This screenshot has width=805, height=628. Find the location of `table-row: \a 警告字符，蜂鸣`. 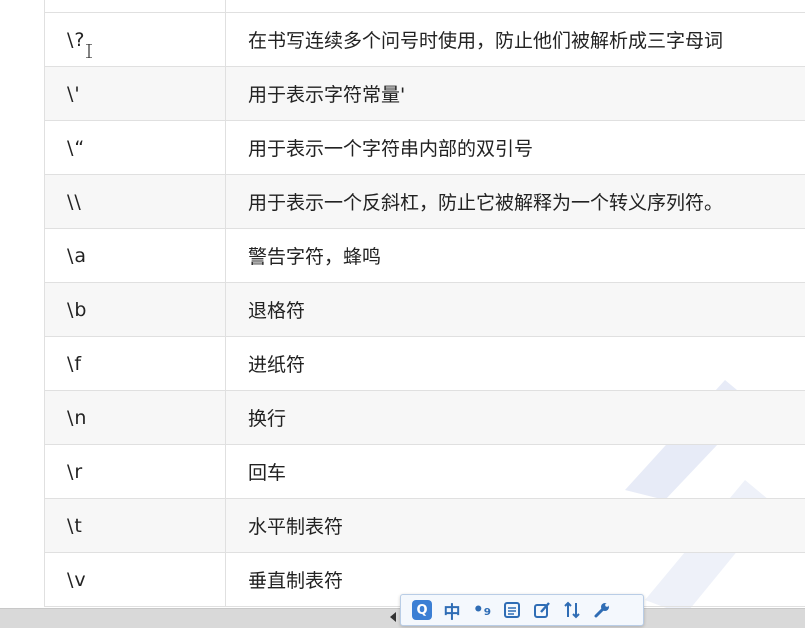

table-row: \a 警告字符，蜂鸣 is located at coordinates (424, 255).